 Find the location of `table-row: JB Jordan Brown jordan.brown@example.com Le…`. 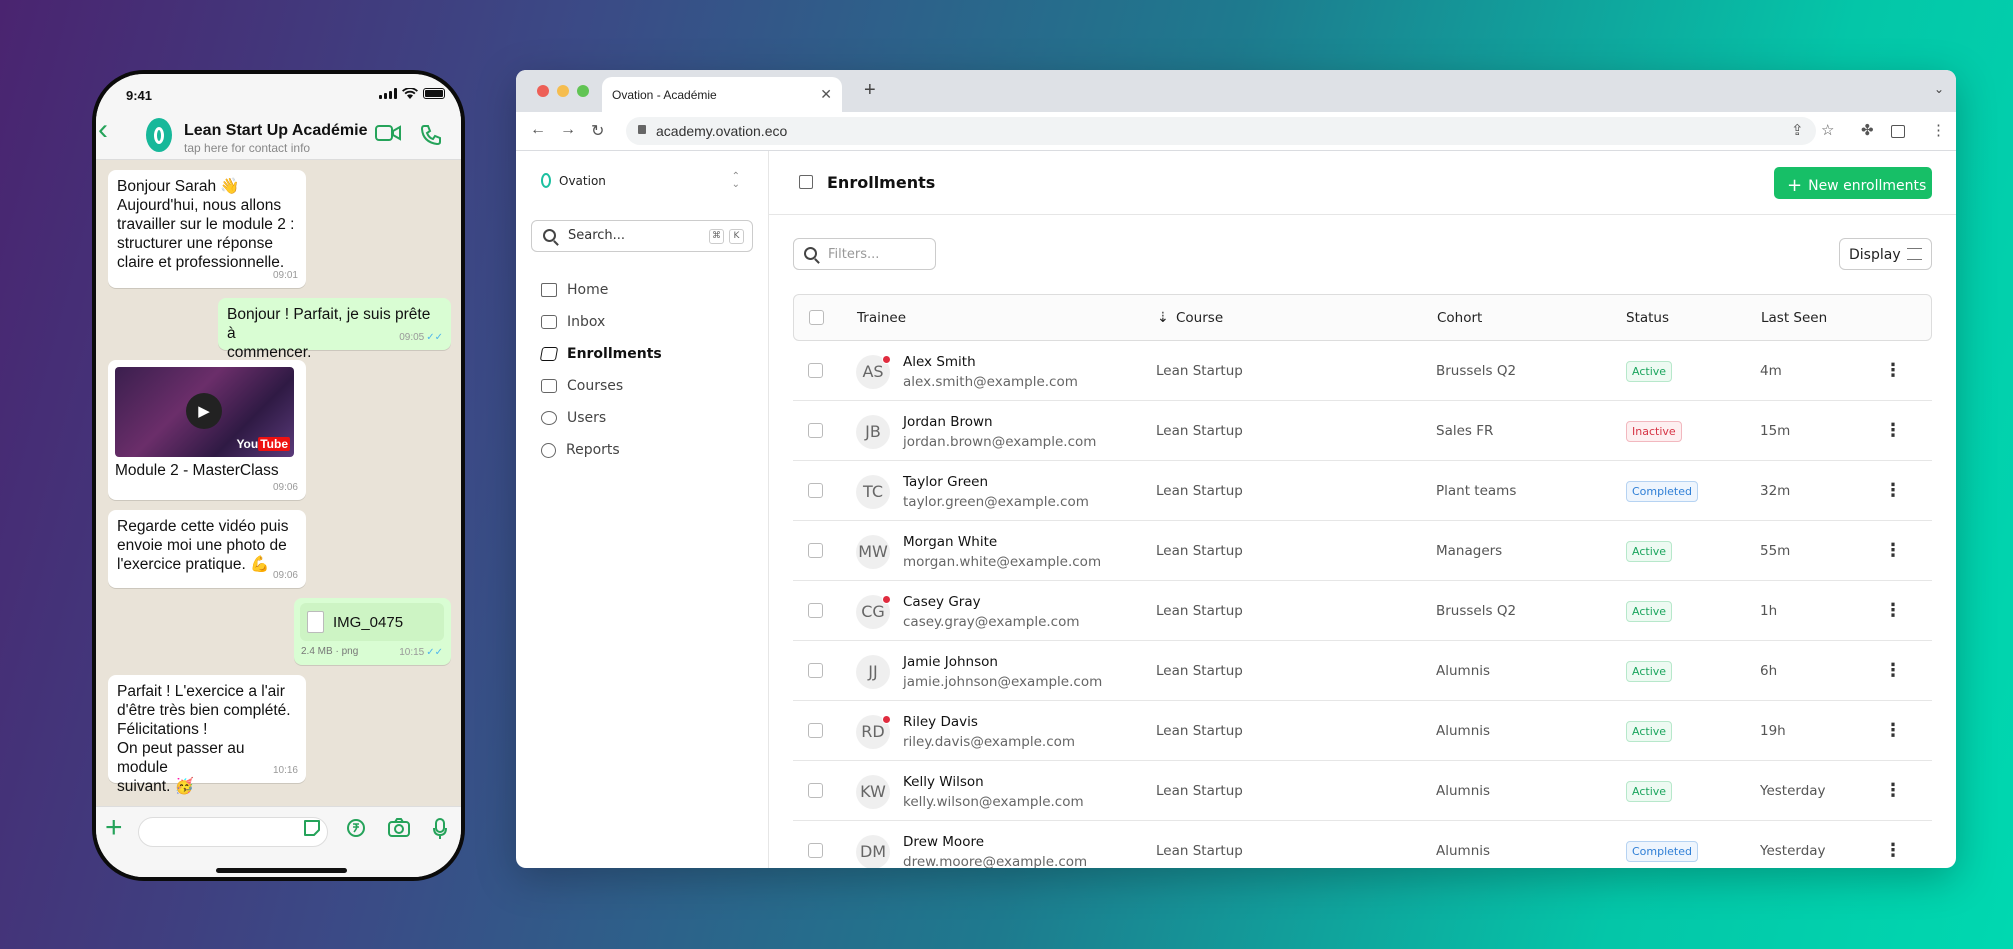

table-row: JB Jordan Brown jordan.brown@example.com Le… is located at coordinates (1362, 431).